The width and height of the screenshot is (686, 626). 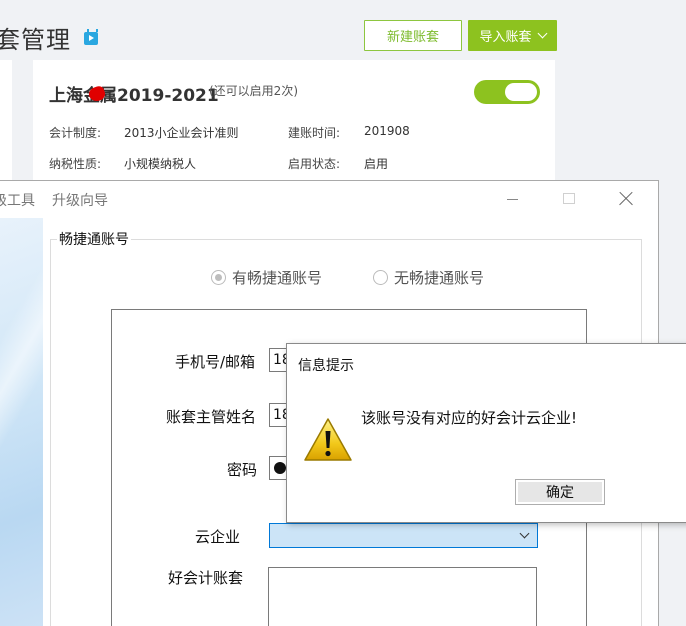 What do you see at coordinates (35, 40) in the screenshot?
I see `page-title: 套管理` at bounding box center [35, 40].